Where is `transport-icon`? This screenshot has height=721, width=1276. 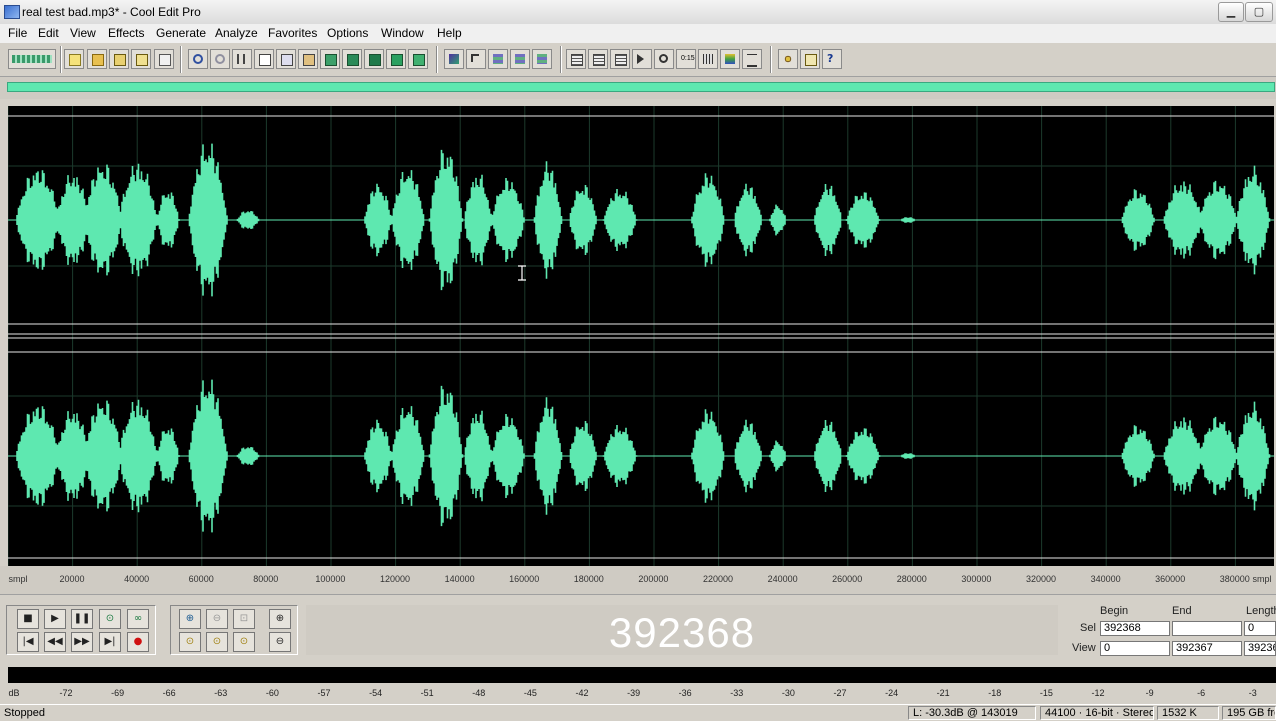 transport-icon is located at coordinates (640, 59).